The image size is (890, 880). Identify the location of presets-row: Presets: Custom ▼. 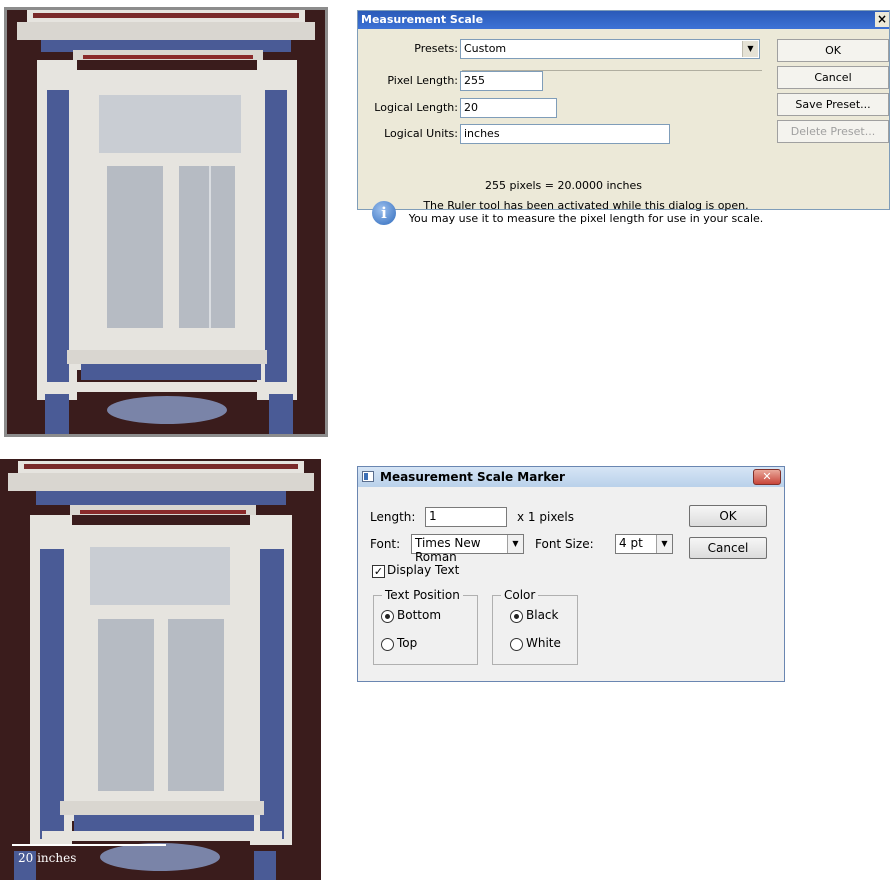
(563, 49).